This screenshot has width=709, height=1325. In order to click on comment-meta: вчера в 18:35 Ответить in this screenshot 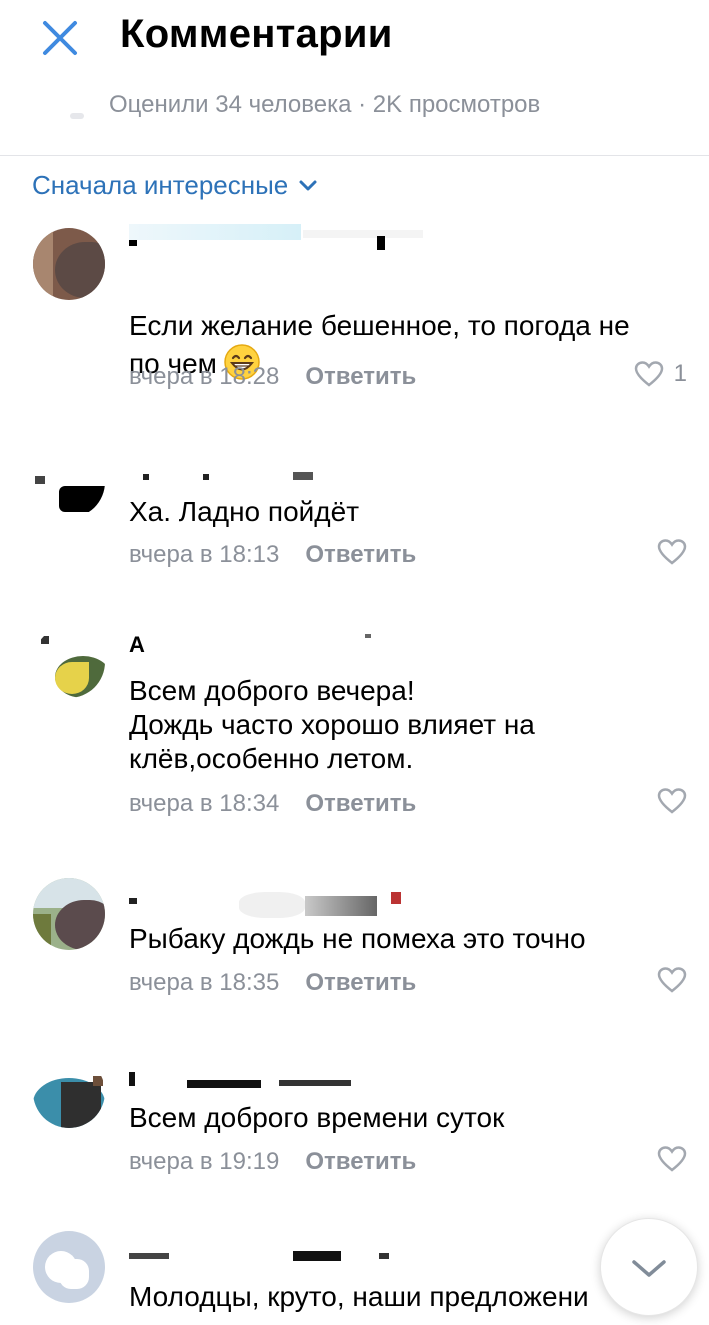, I will do `click(272, 983)`.